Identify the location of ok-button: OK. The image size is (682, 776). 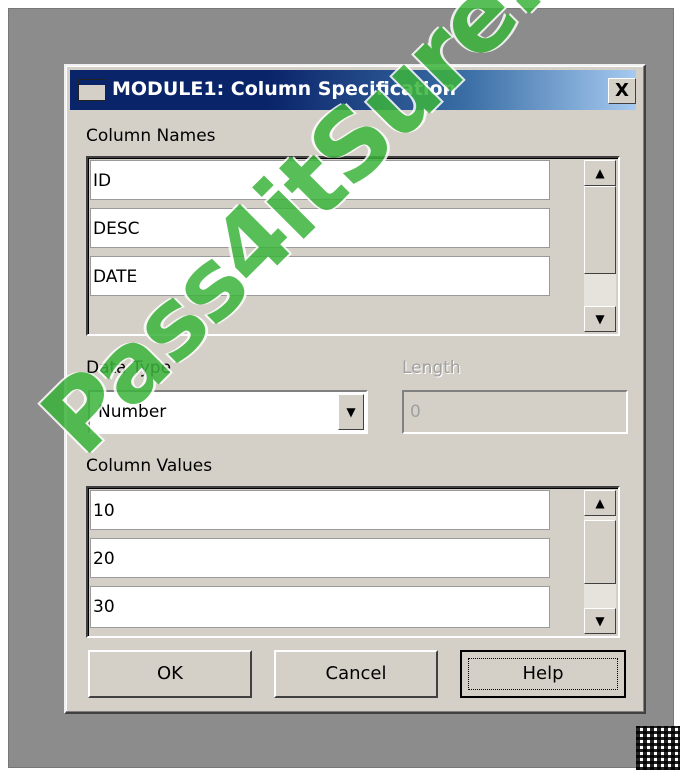
(170, 674).